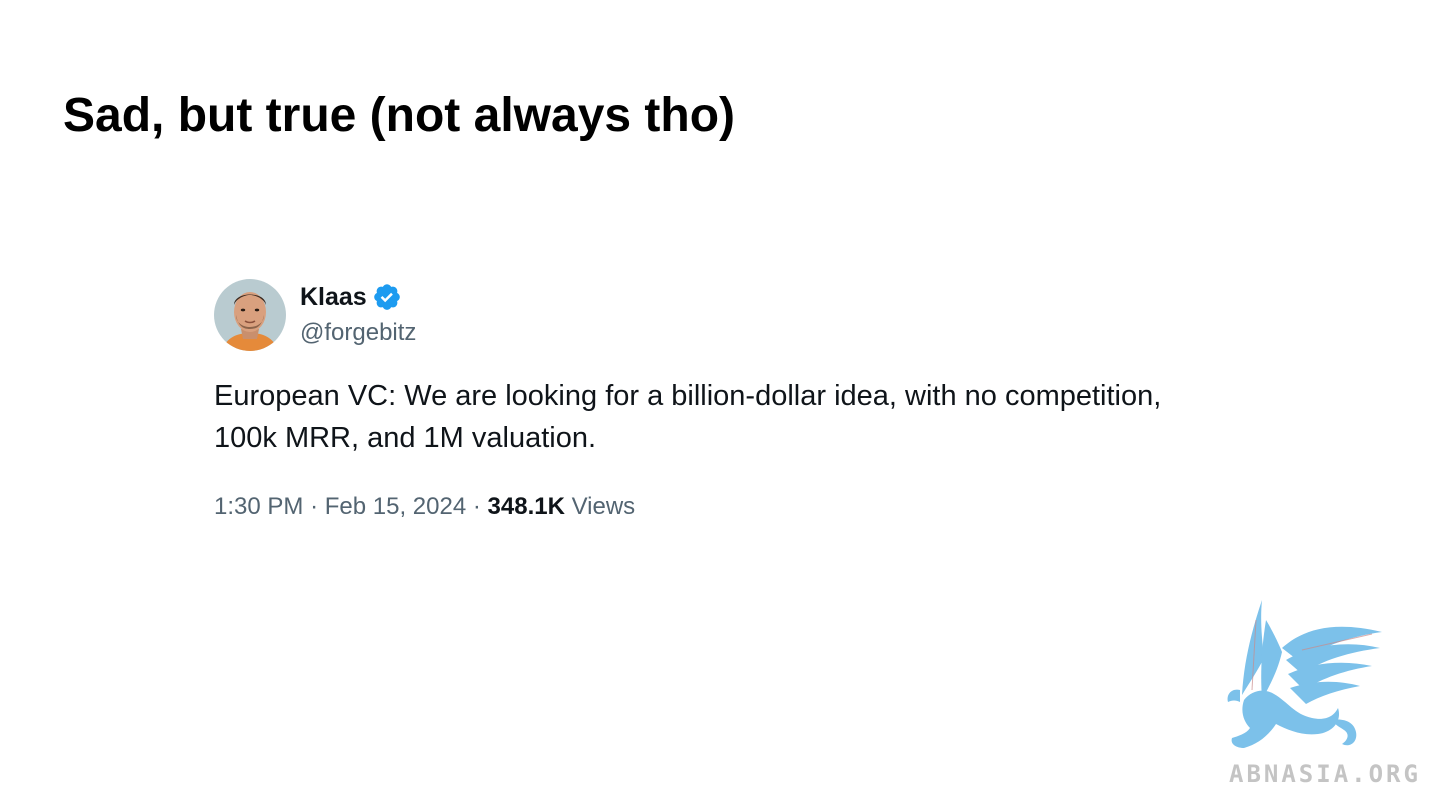 This screenshot has width=1440, height=810. Describe the element at coordinates (395, 506) in the screenshot. I see `tweet-date: Feb 15, 2024` at that location.